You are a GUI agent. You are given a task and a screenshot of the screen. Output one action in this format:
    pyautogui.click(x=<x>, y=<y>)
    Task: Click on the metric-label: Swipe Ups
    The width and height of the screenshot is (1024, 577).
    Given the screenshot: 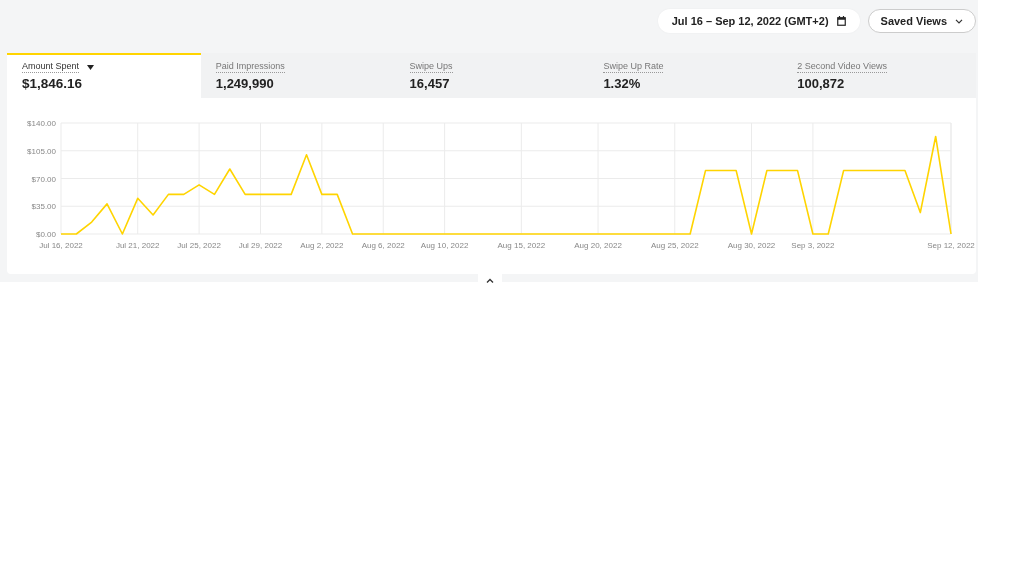 What is the action you would take?
    pyautogui.click(x=431, y=67)
    